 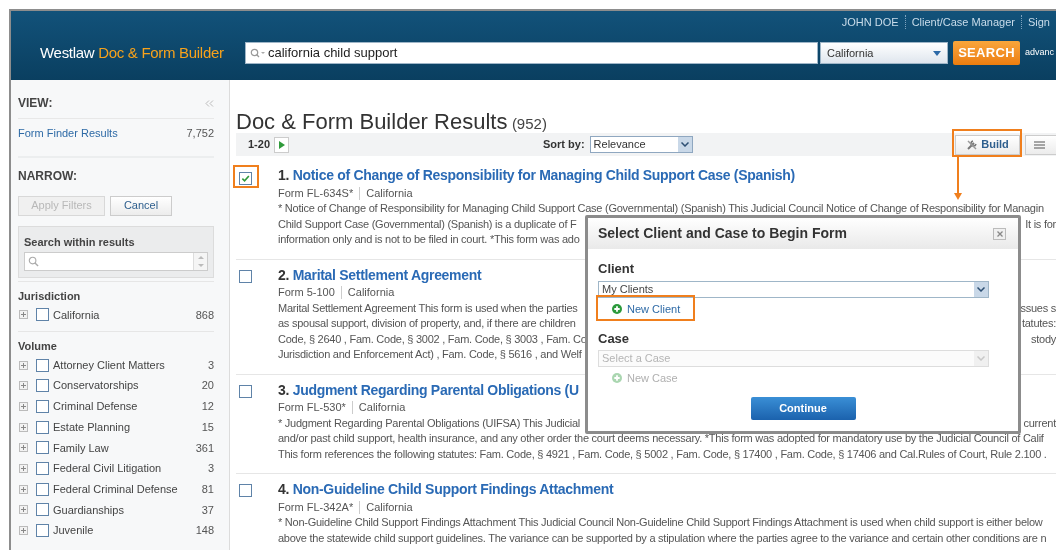 I want to click on result-snippet: * Non-Guideline Child Support Findings Attachment This Judicial Council Non-Guideline Child Support Findings Attachment is used when child support is either below, so click(x=660, y=522).